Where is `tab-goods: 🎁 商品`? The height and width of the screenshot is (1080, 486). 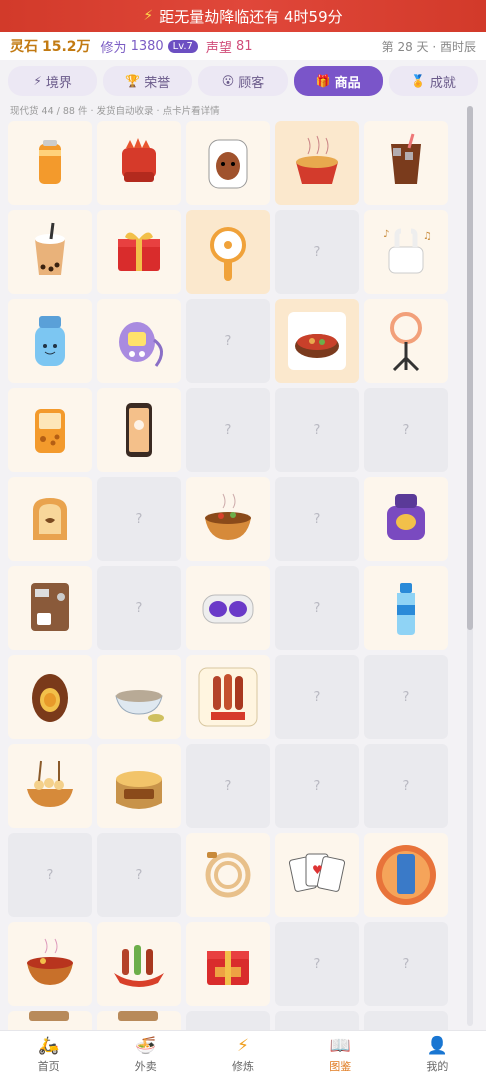
tab-goods: 🎁 商品 is located at coordinates (338, 81).